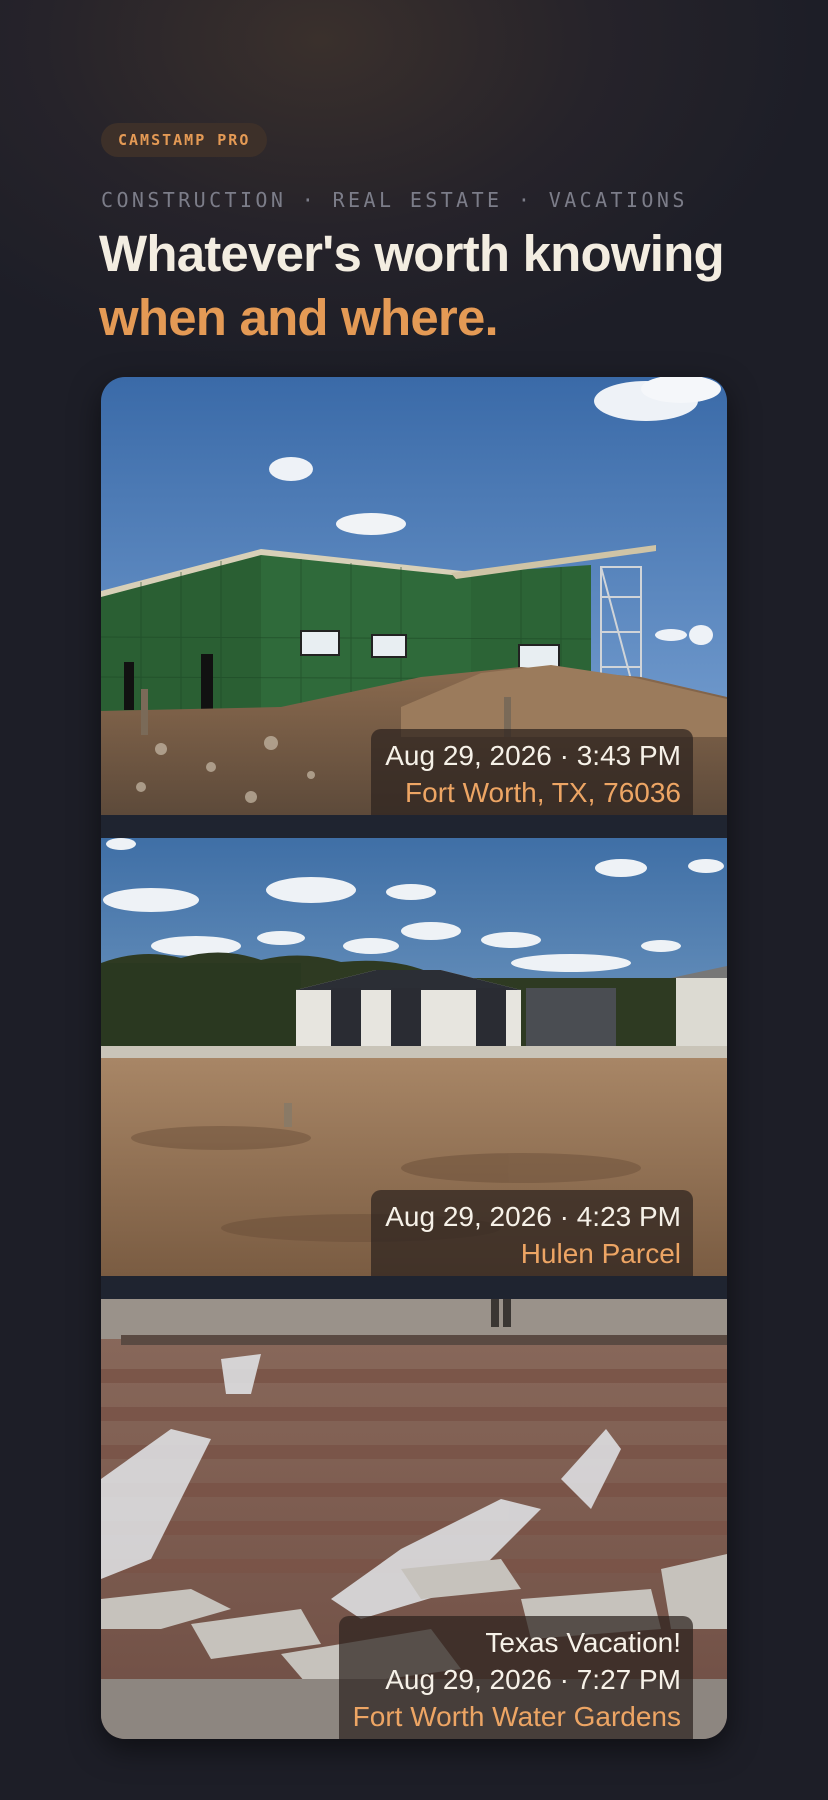 Image resolution: width=828 pixels, height=1800 pixels. Describe the element at coordinates (412, 253) in the screenshot. I see `headline-line-1: Whatever's worth knowing` at that location.